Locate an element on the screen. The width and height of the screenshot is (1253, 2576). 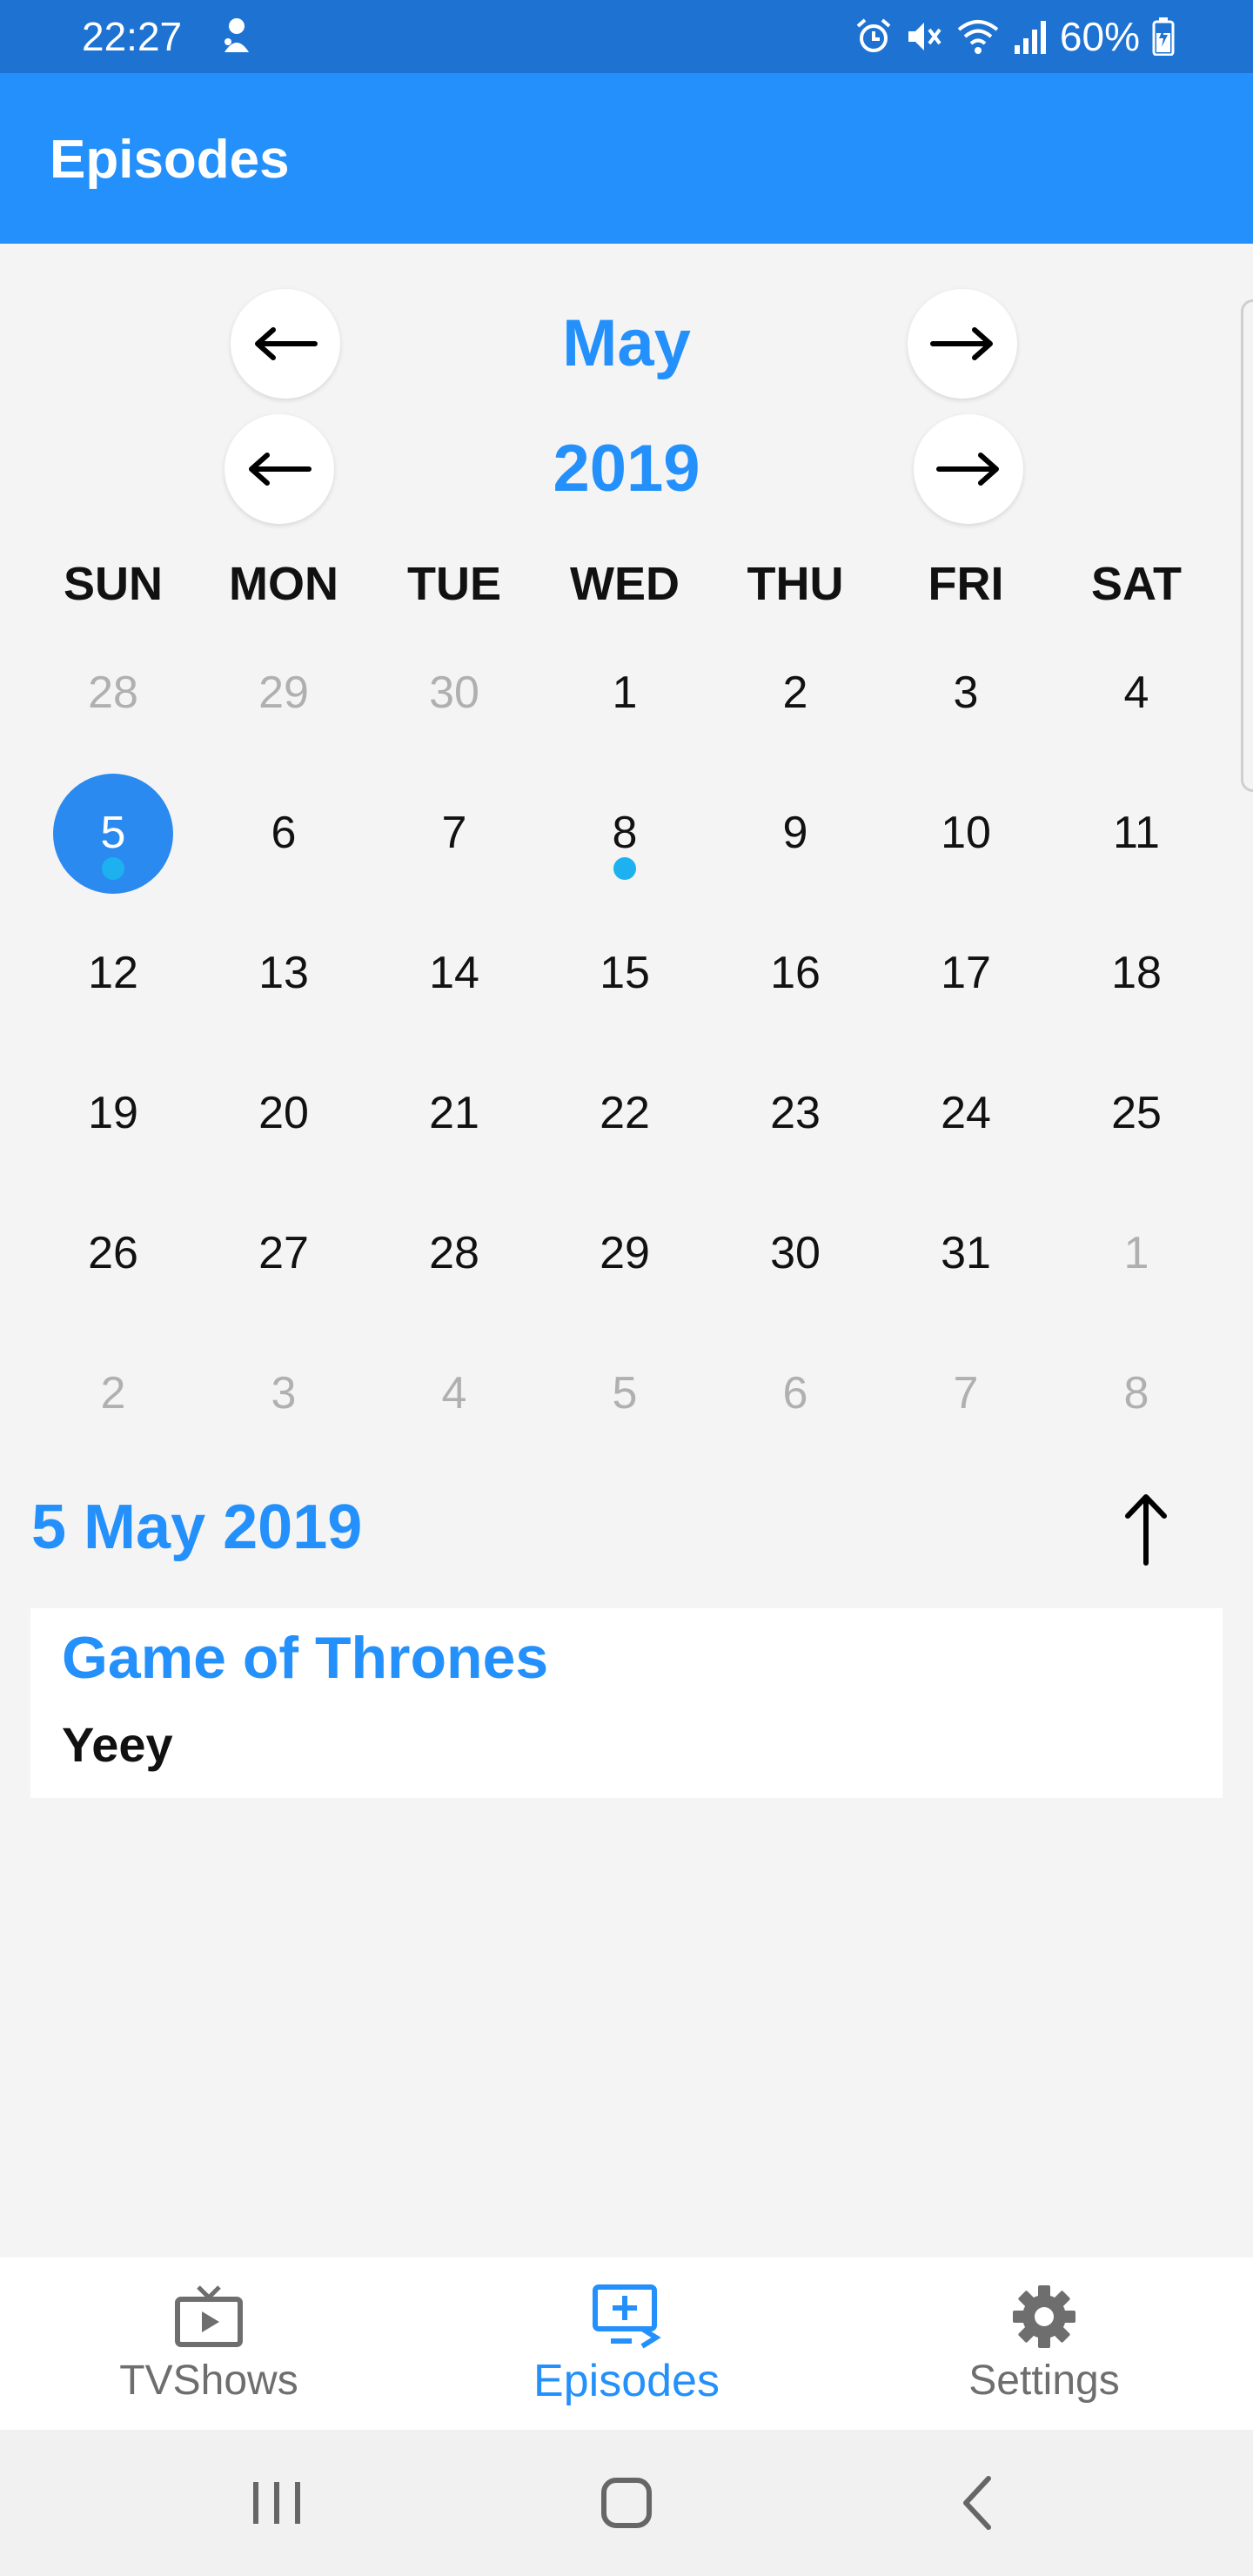
calendar-day: 26 is located at coordinates (113, 1253).